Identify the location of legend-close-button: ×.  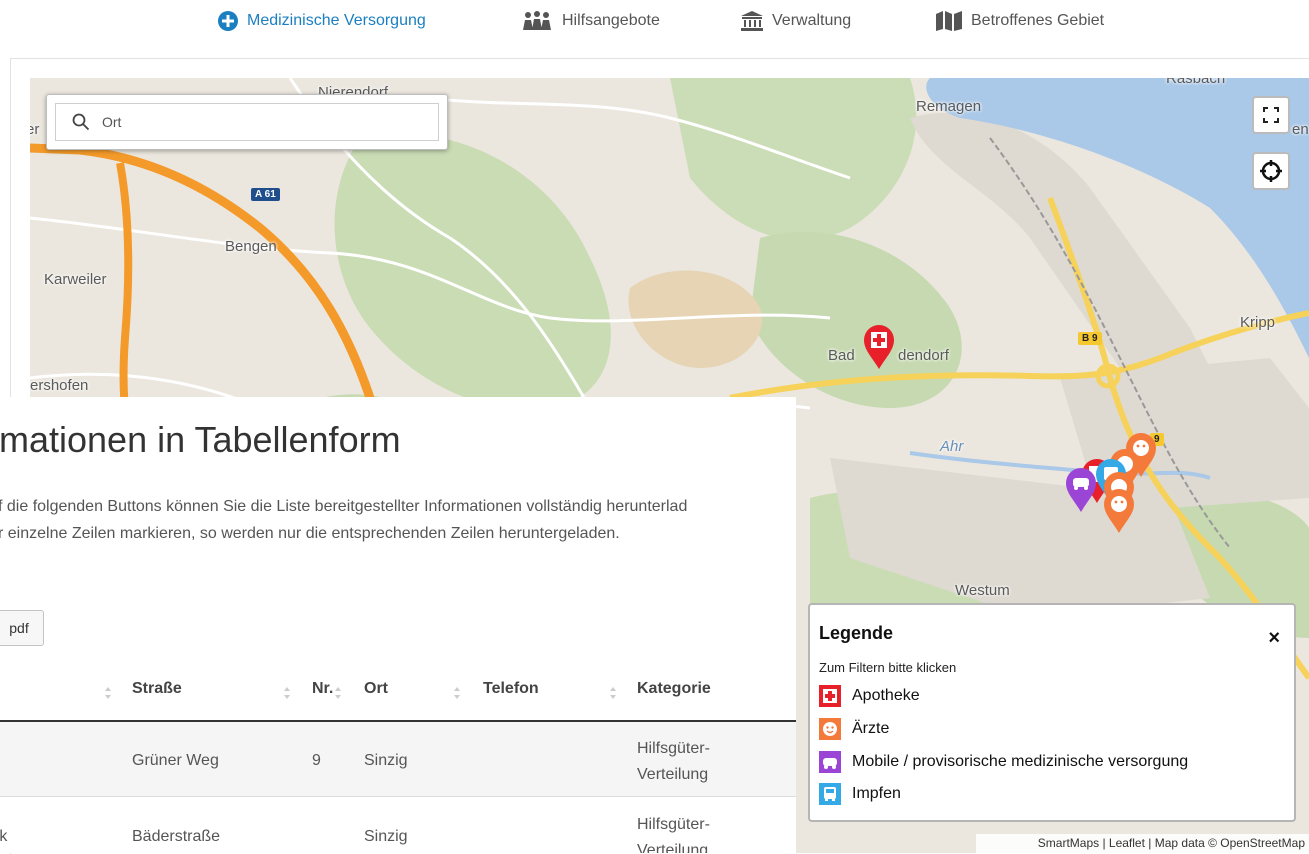
(1274, 638).